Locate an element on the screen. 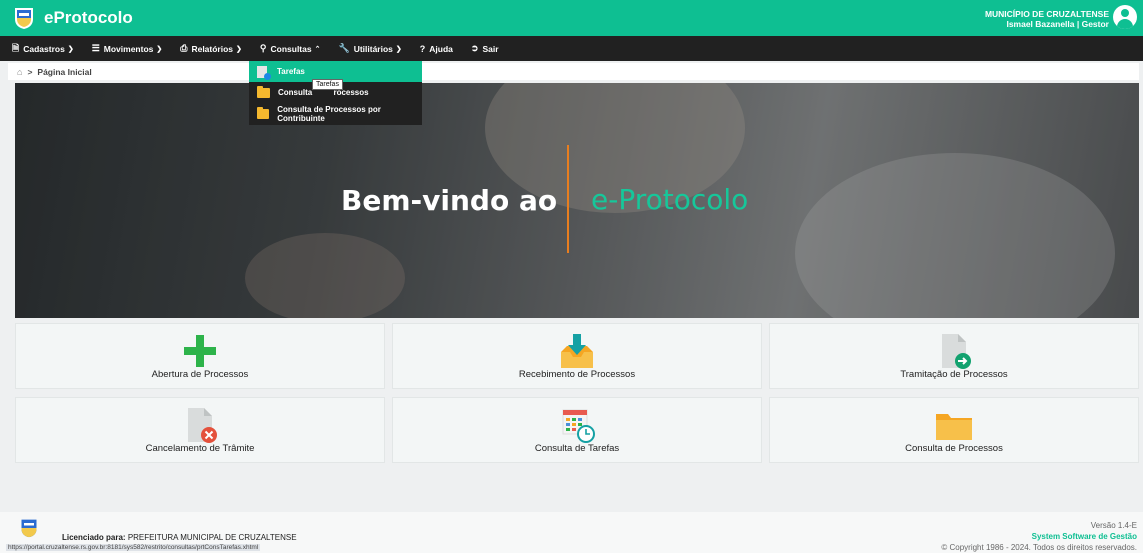 This screenshot has width=1143, height=553. menu-label: Utilitários is located at coordinates (373, 48).